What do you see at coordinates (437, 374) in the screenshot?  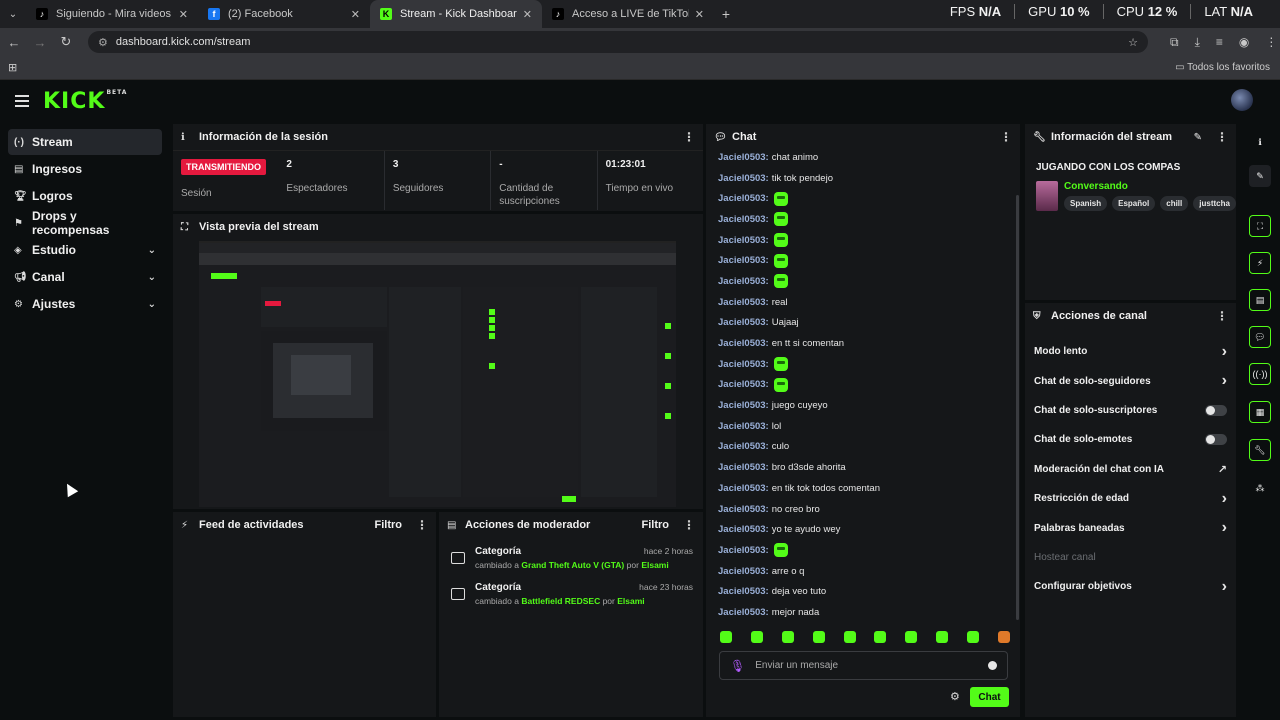 I see `stream-preview-video` at bounding box center [437, 374].